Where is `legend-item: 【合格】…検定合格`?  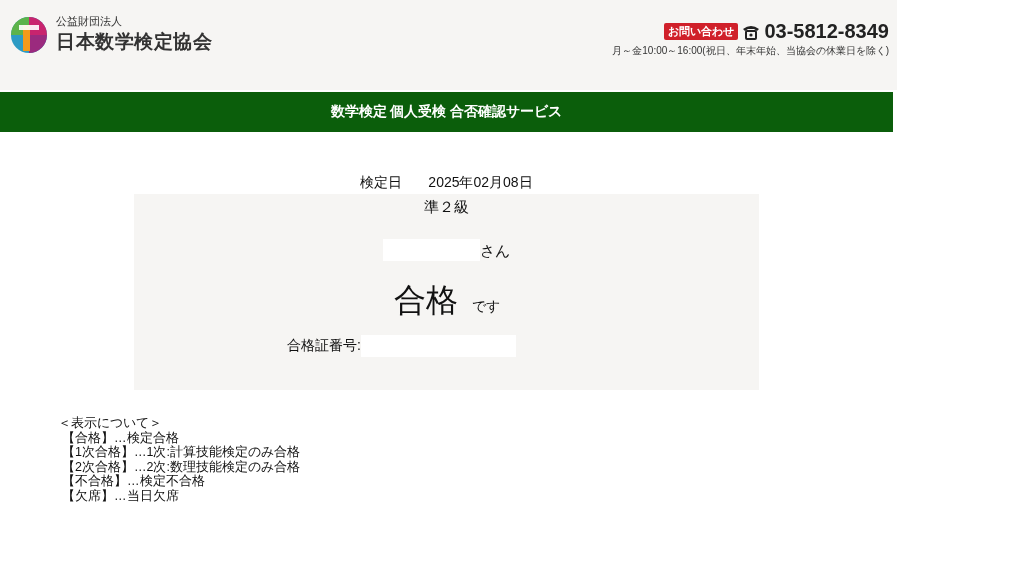
legend-item: 【合格】…検定合格 is located at coordinates (120, 437).